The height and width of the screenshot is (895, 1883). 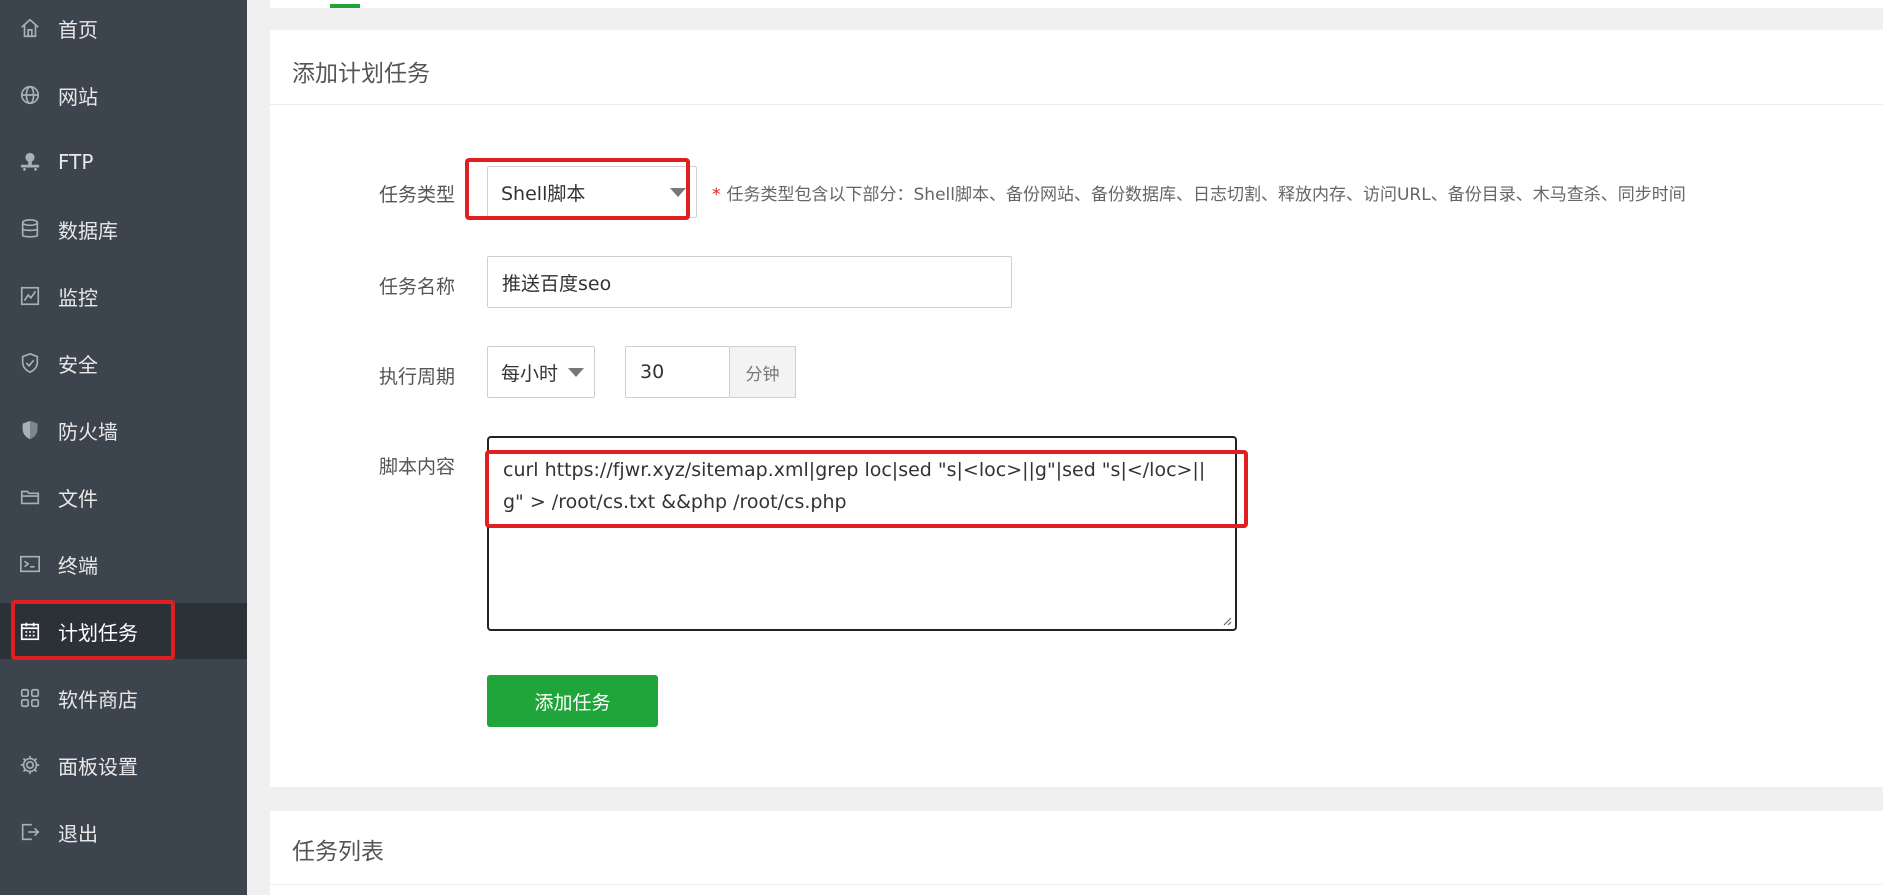 What do you see at coordinates (123, 28) in the screenshot?
I see `sidebar-item-home: 首页` at bounding box center [123, 28].